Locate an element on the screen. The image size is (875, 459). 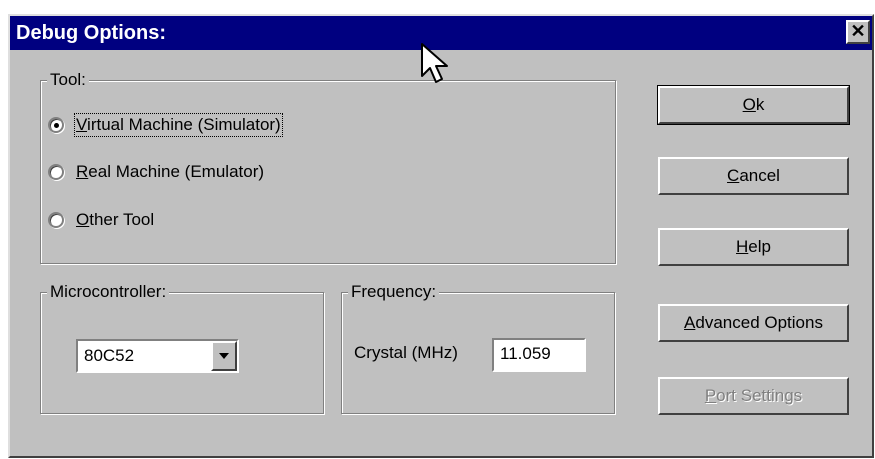
advanced-options-button: Advanced Options is located at coordinates (753, 323).